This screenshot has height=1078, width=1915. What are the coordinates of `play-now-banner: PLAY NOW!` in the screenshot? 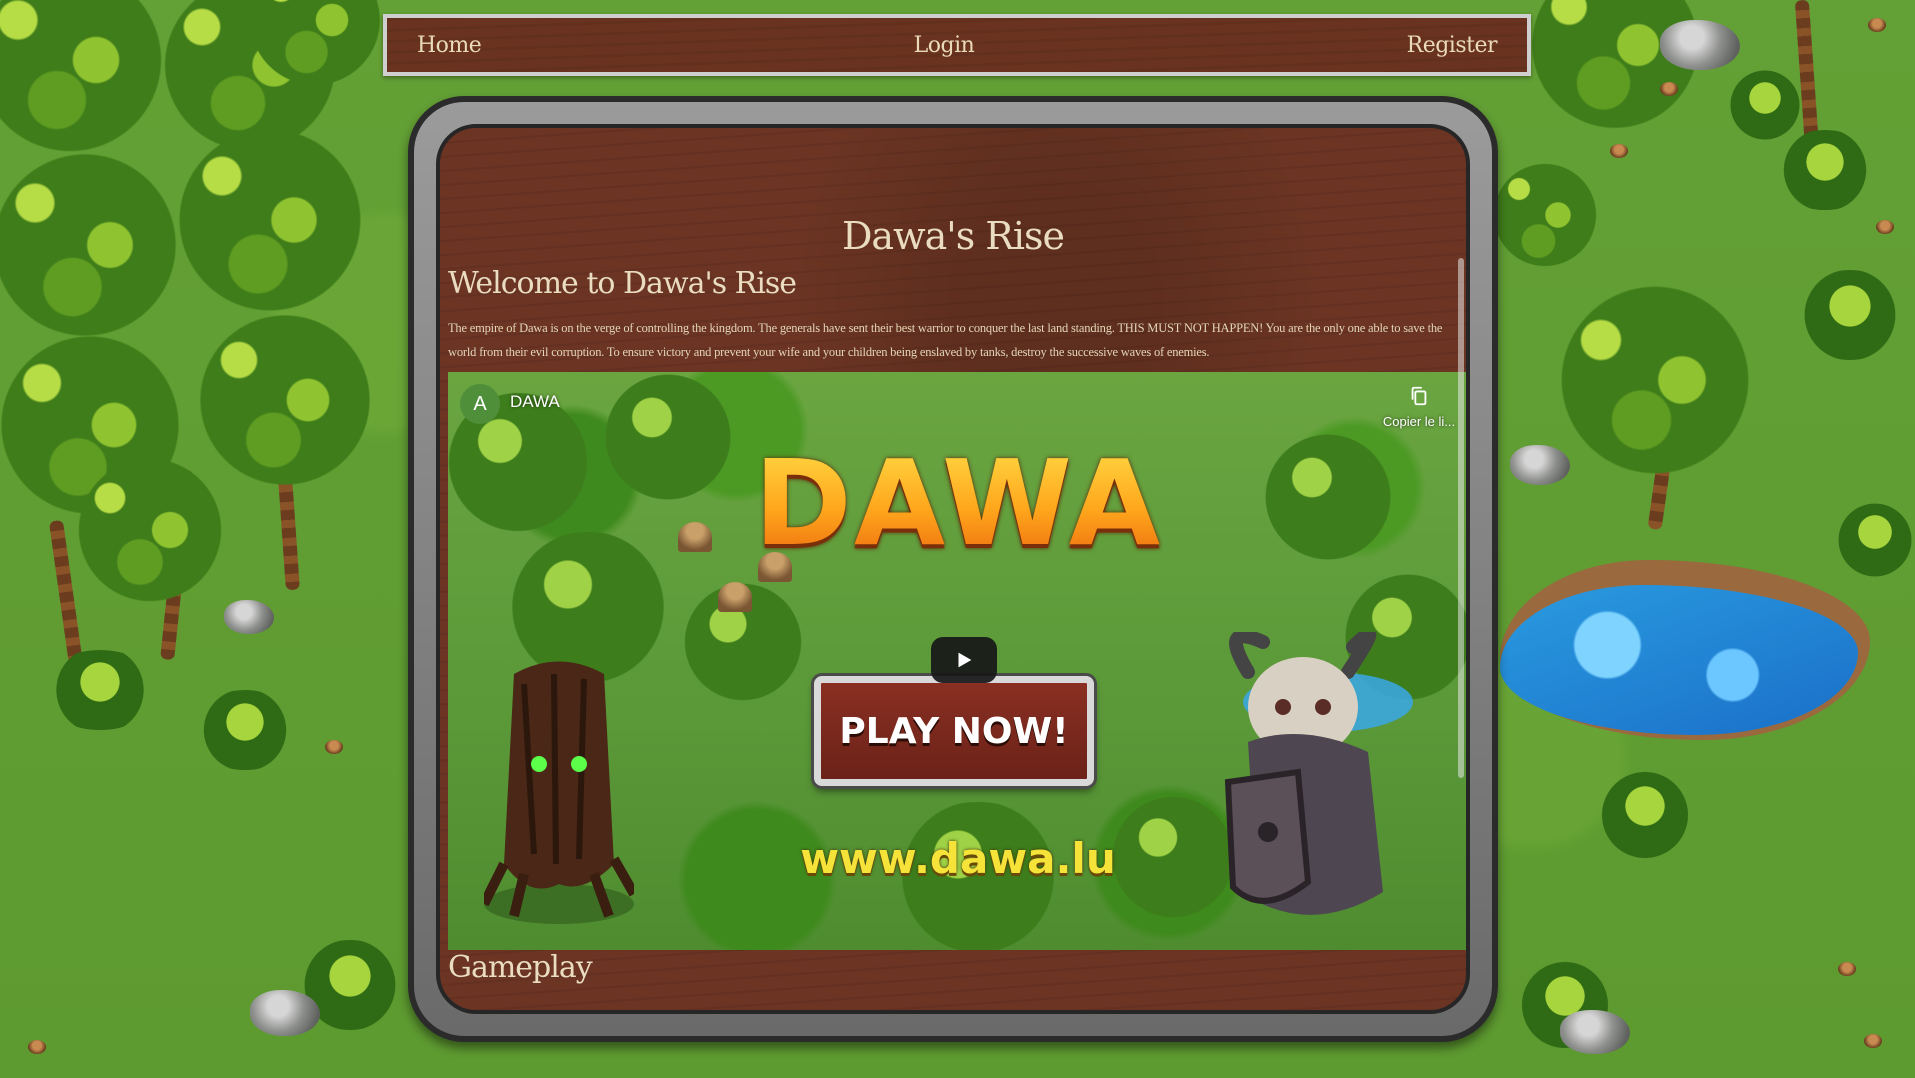 It's located at (954, 731).